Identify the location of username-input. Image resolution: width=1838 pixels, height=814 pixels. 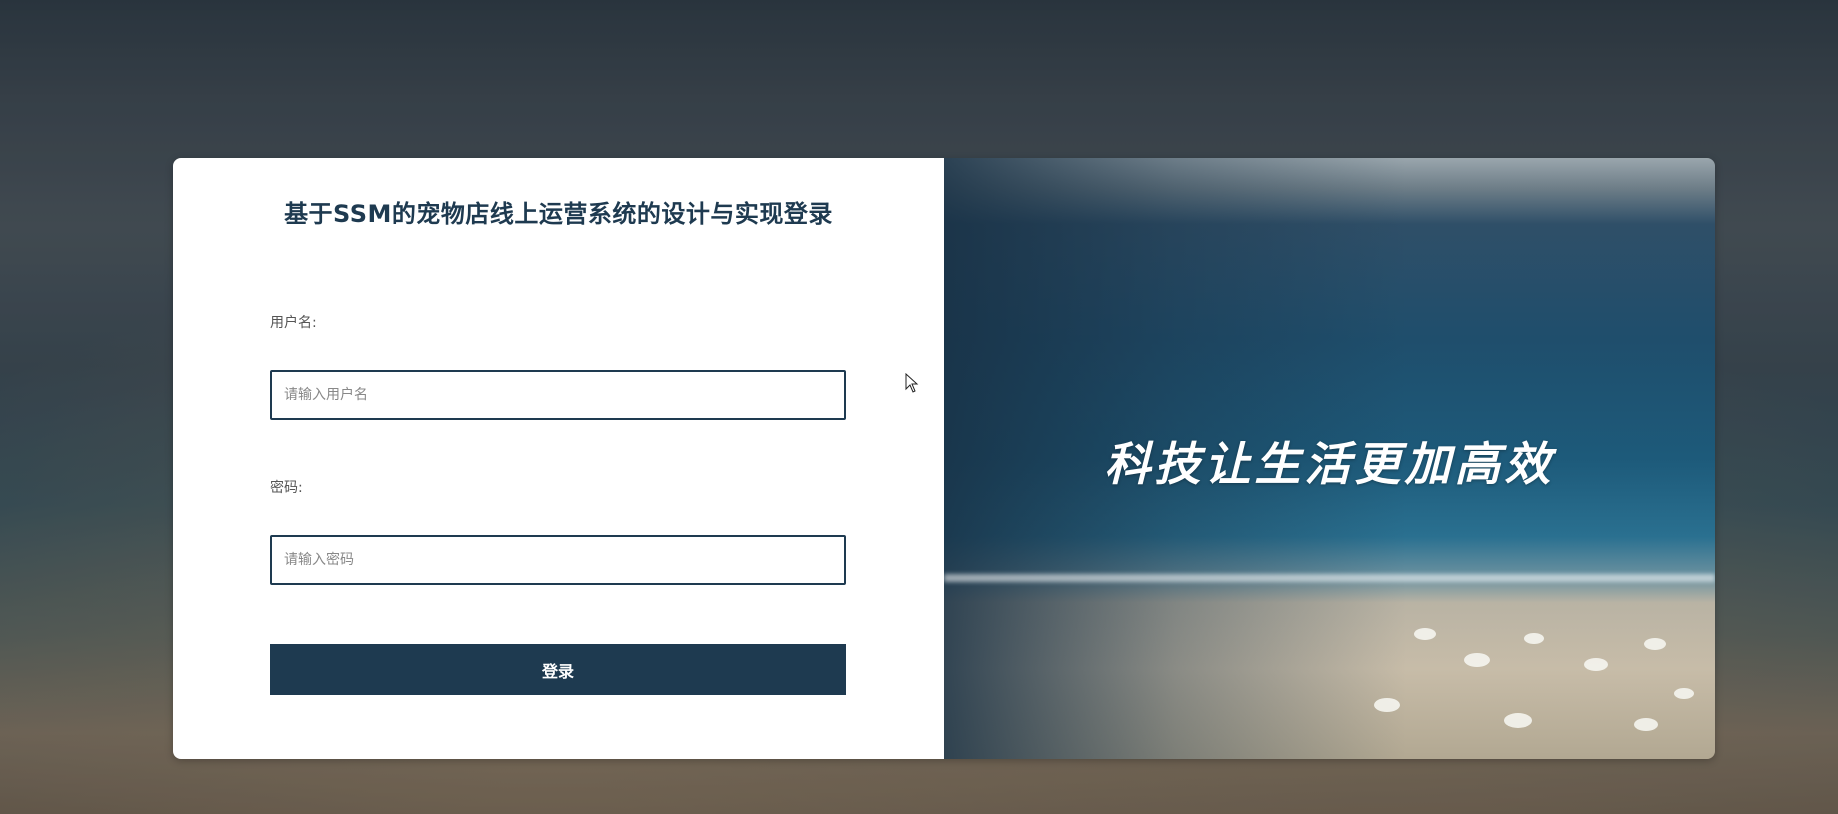
(558, 395).